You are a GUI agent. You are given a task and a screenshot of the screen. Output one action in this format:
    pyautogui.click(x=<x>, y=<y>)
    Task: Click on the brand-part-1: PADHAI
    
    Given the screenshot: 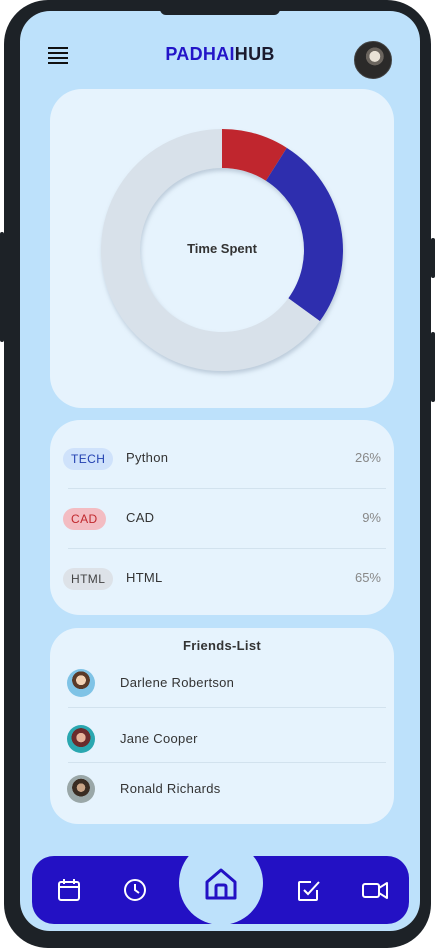 What is the action you would take?
    pyautogui.click(x=200, y=54)
    